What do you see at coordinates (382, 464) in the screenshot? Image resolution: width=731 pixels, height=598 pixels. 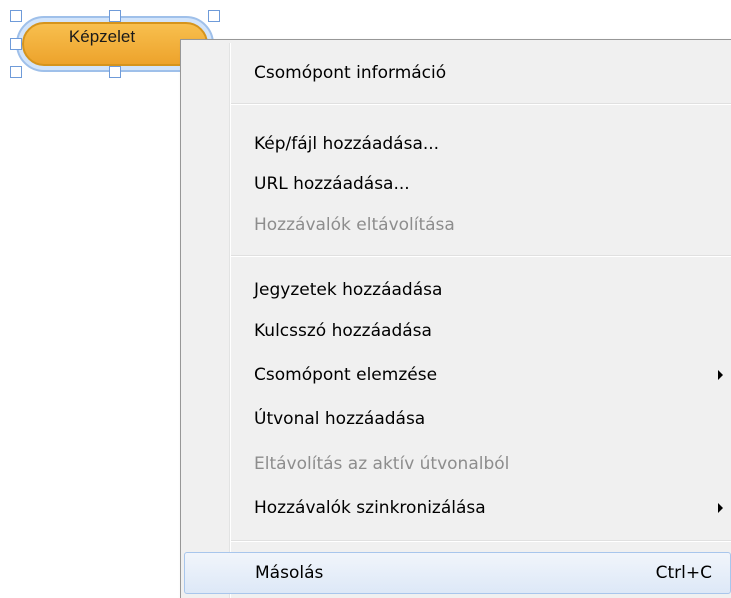 I see `menu-item-label: Eltávolítás az aktív útvonalból` at bounding box center [382, 464].